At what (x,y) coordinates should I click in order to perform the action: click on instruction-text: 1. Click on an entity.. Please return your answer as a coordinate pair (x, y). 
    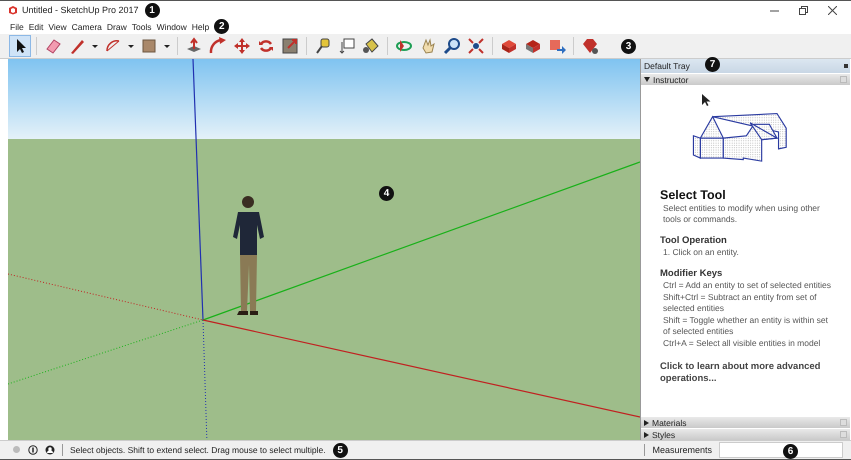
    Looking at the image, I should click on (701, 252).